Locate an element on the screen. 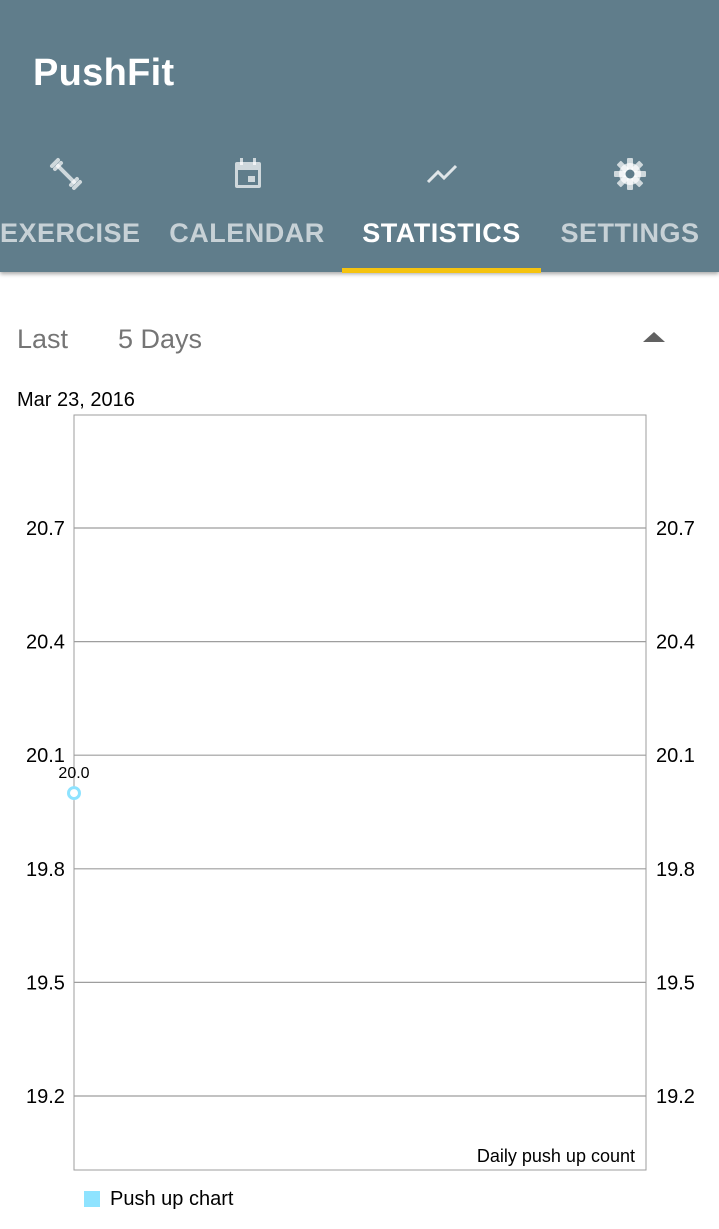  data-label: 20.0 is located at coordinates (73, 773).